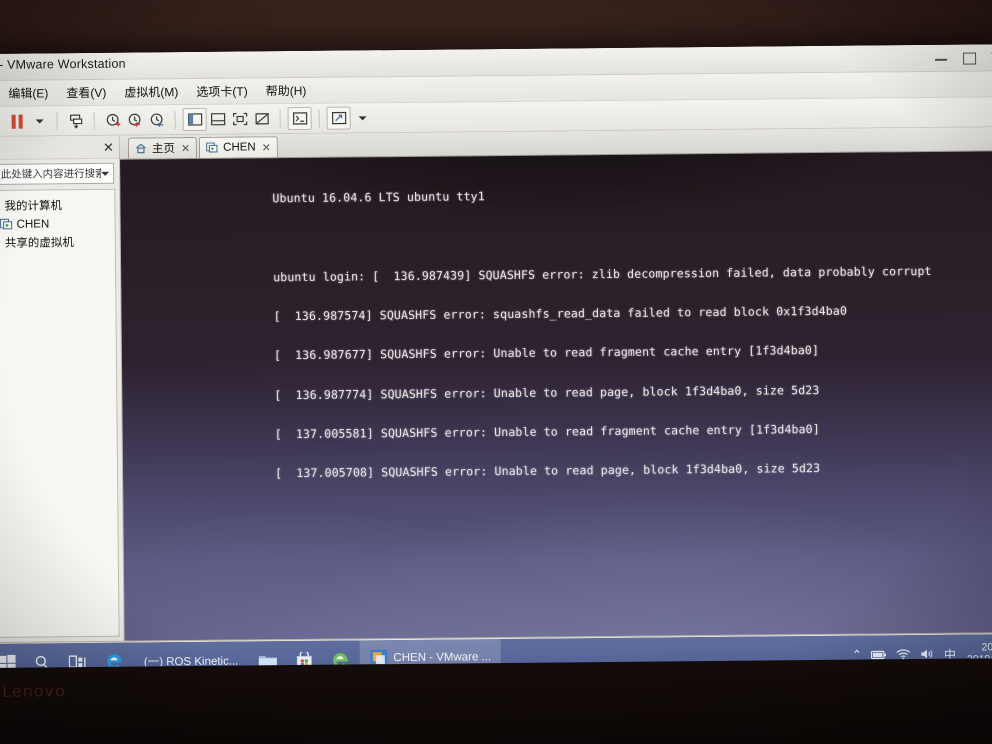 The image size is (992, 744). What do you see at coordinates (60, 147) in the screenshot?
I see `library-header: ✕` at bounding box center [60, 147].